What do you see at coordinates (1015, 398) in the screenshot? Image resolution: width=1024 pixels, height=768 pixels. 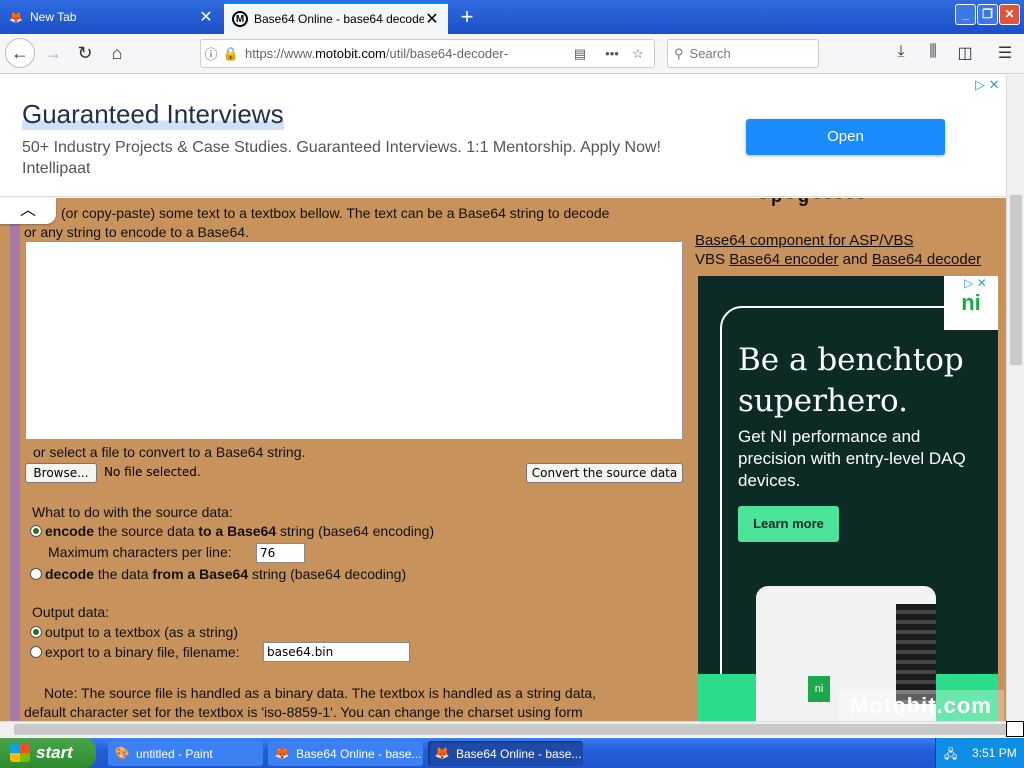 I see `vertical-scrollbar` at bounding box center [1015, 398].